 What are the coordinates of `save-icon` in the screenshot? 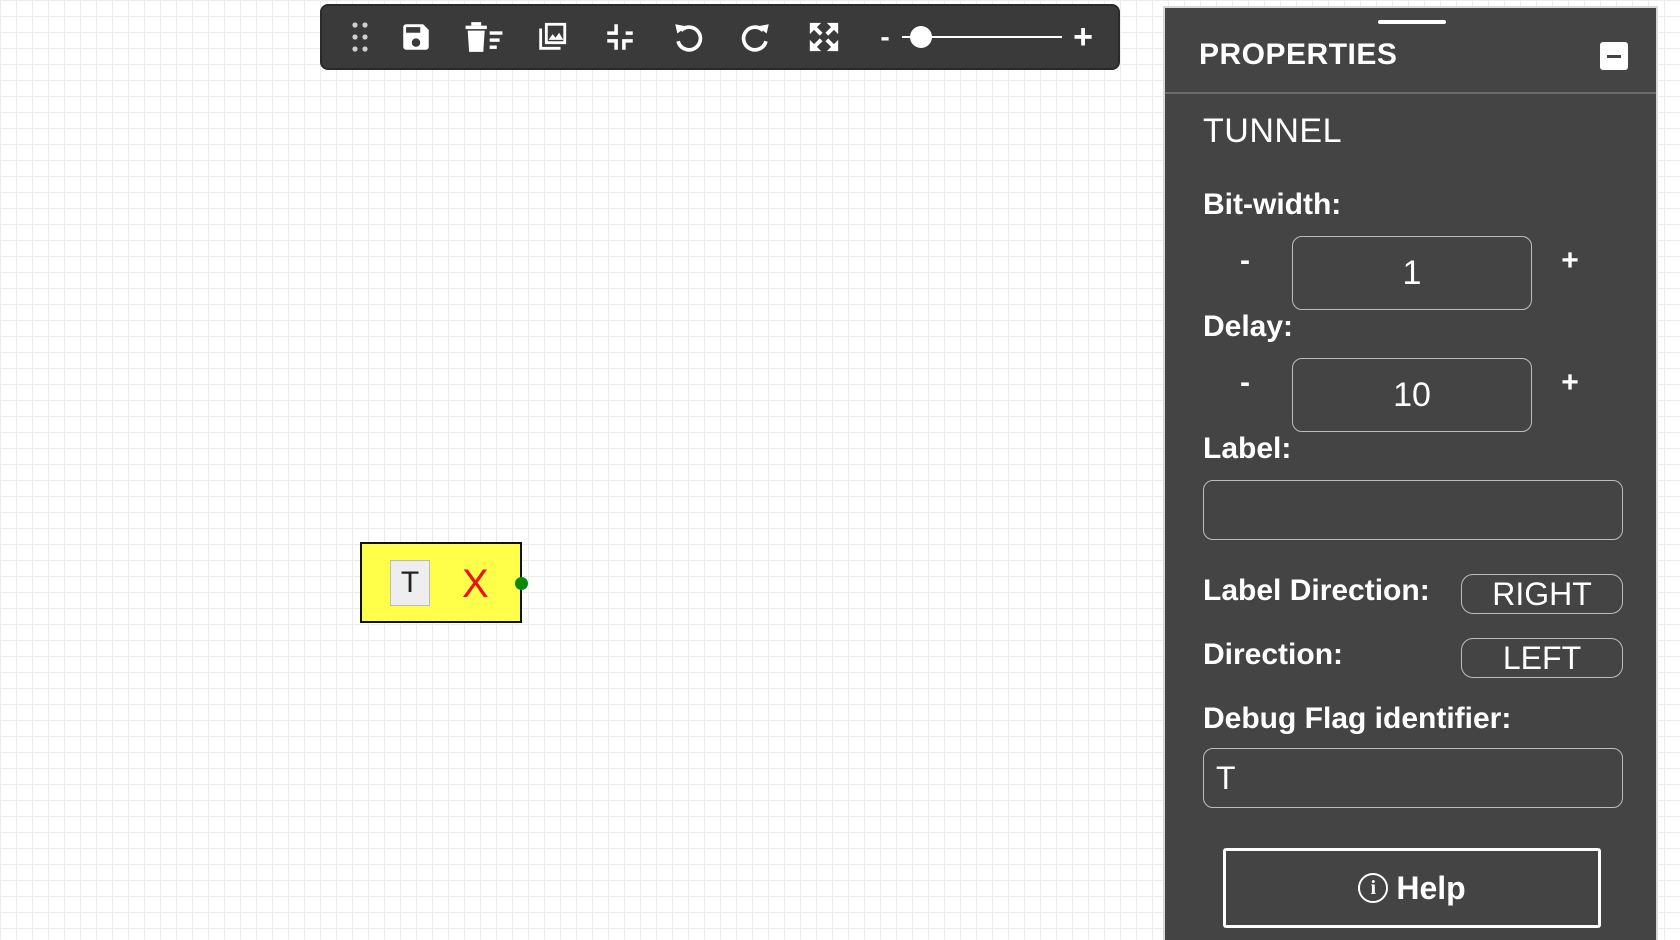 It's located at (416, 37).